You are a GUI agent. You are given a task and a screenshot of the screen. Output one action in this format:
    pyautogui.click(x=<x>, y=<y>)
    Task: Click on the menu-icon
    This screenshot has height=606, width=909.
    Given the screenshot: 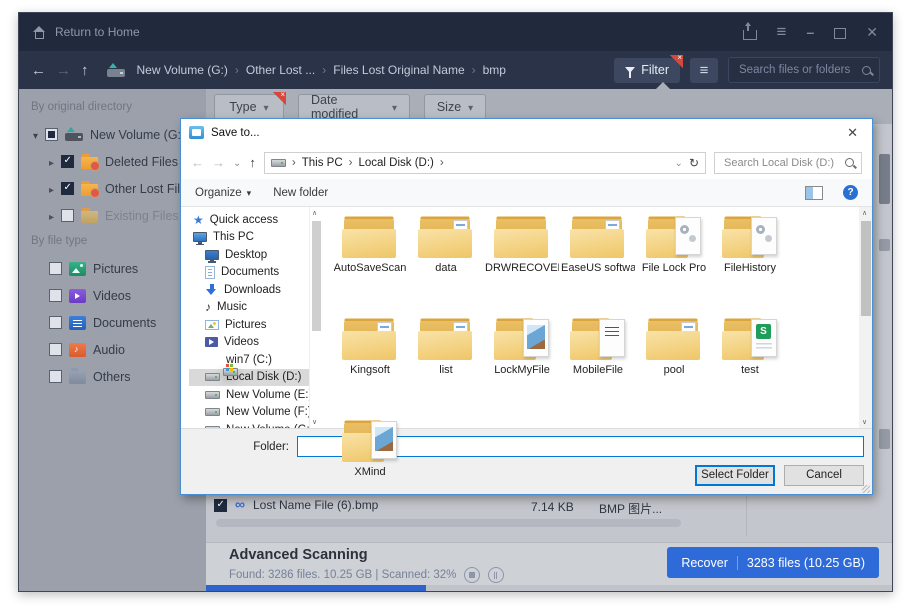 What is the action you would take?
    pyautogui.click(x=782, y=32)
    